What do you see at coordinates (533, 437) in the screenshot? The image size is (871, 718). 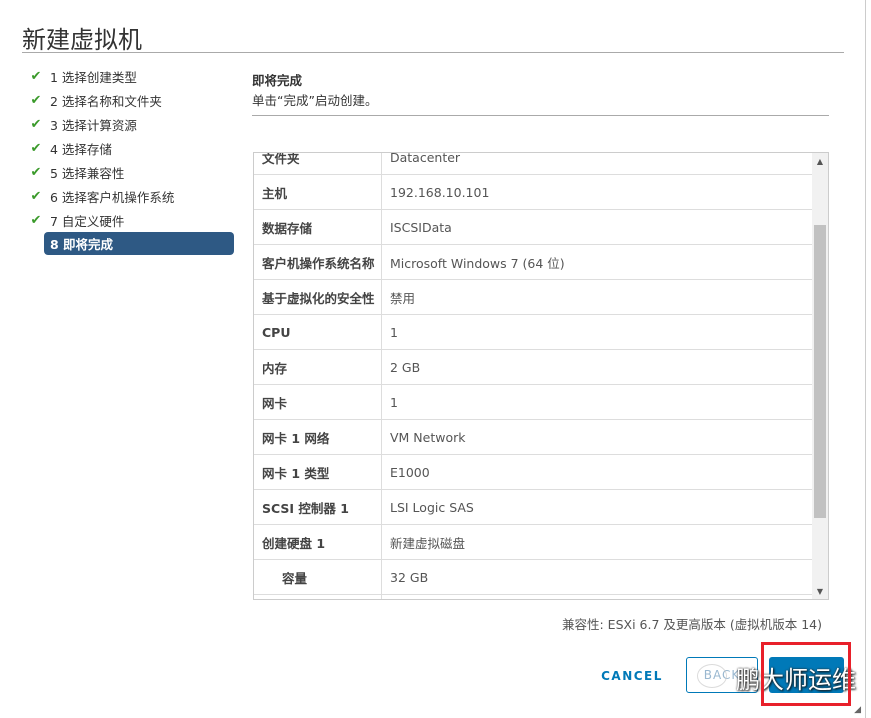 I see `table-row: 网卡 1 网络 VM Network` at bounding box center [533, 437].